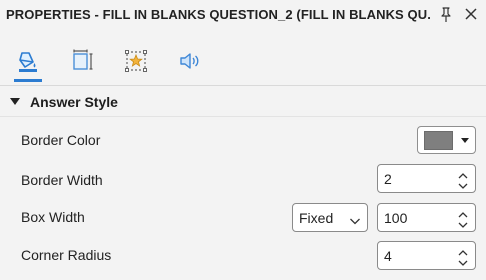 The image size is (486, 280). I want to click on collapse-caret-icon, so click(15, 101).